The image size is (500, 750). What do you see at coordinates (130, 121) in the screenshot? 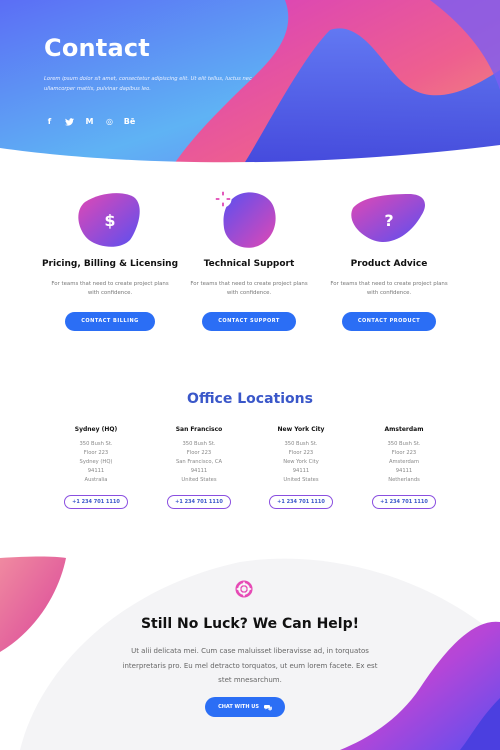
I see `behance-icon: Bē` at bounding box center [130, 121].